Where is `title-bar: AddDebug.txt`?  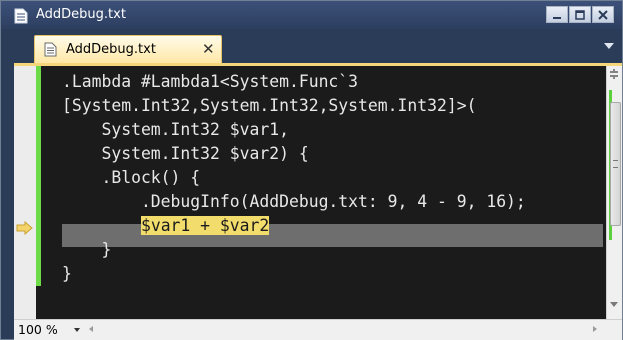
title-bar: AddDebug.txt is located at coordinates (311, 15).